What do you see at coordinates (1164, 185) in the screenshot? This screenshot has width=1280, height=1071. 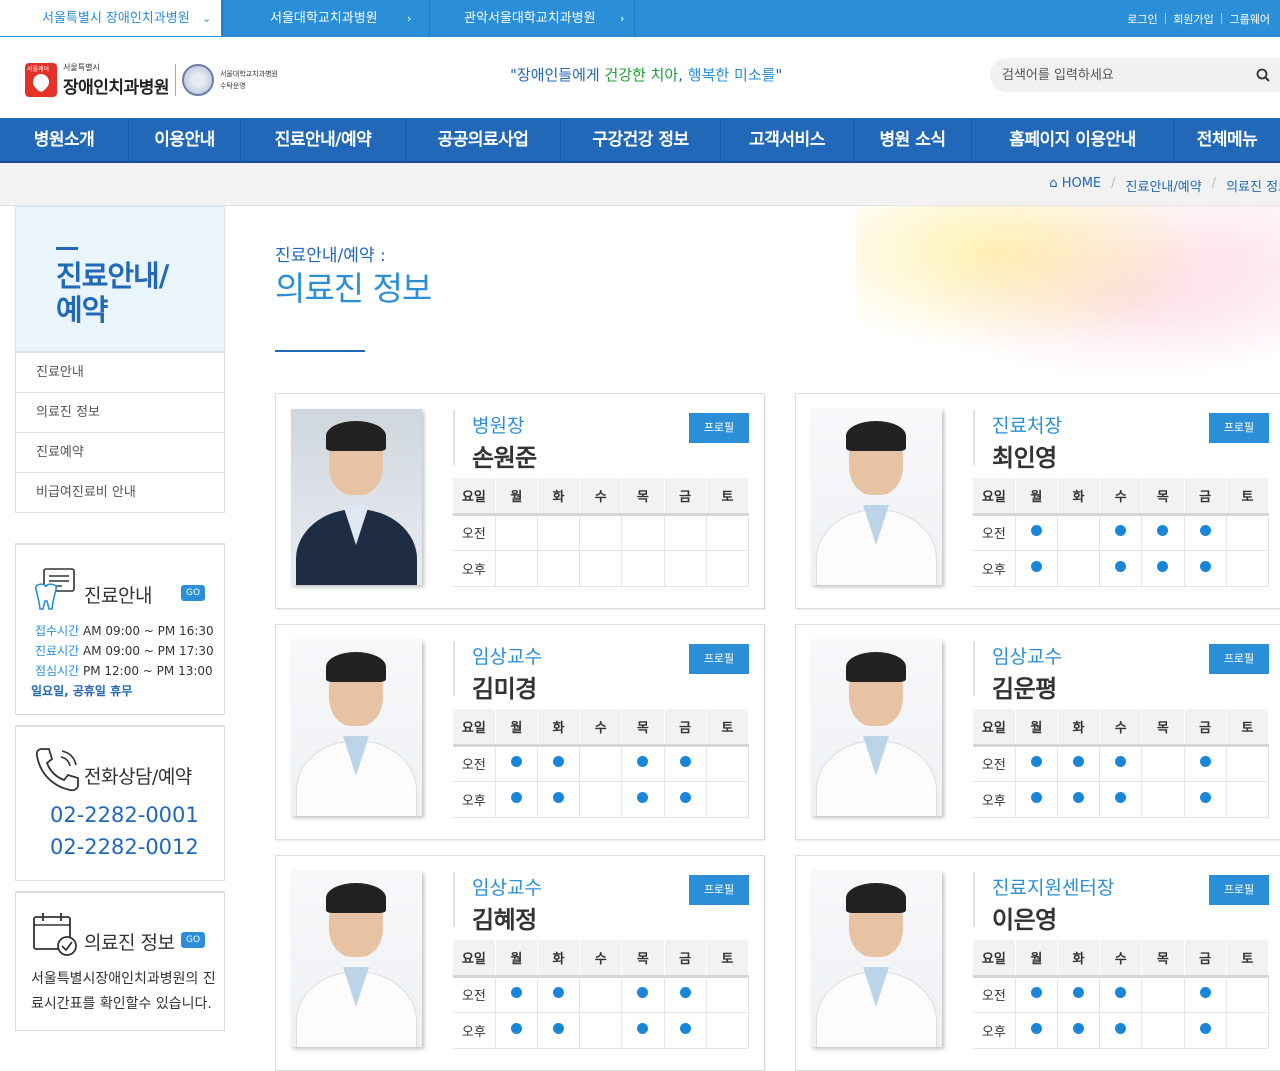 I see `breadcrumb-item: 진료안내/예약` at bounding box center [1164, 185].